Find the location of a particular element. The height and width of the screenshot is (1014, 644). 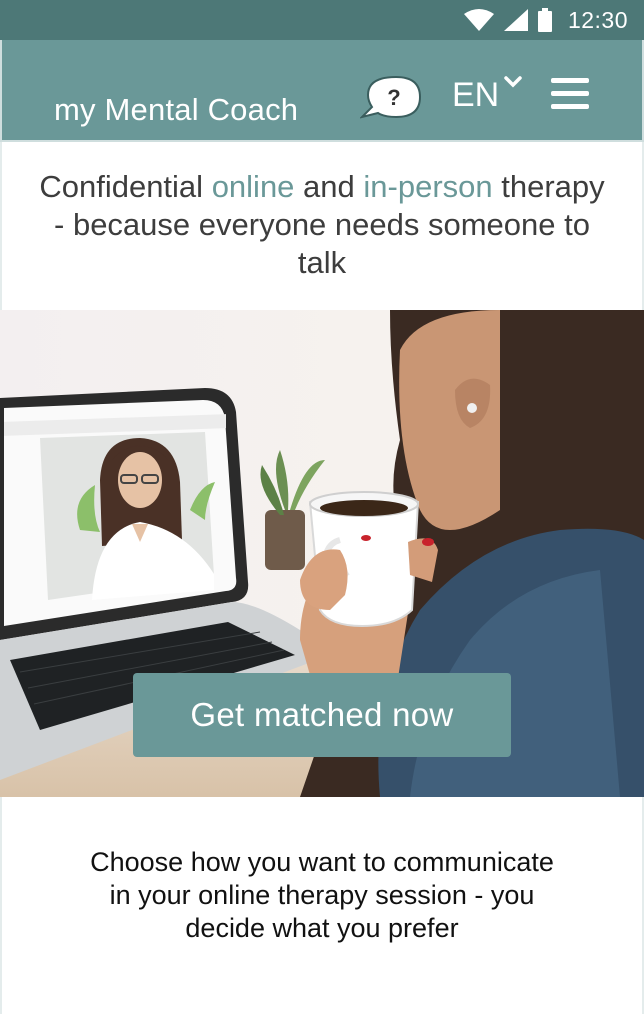

help-bubble-icon: ? is located at coordinates (390, 99).